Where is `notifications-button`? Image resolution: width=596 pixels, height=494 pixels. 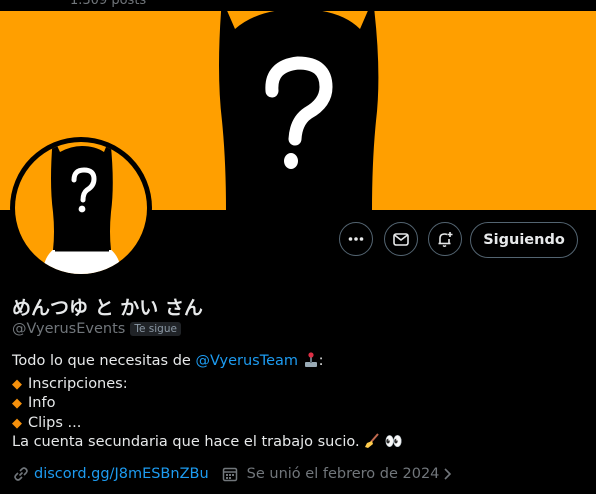 notifications-button is located at coordinates (445, 239).